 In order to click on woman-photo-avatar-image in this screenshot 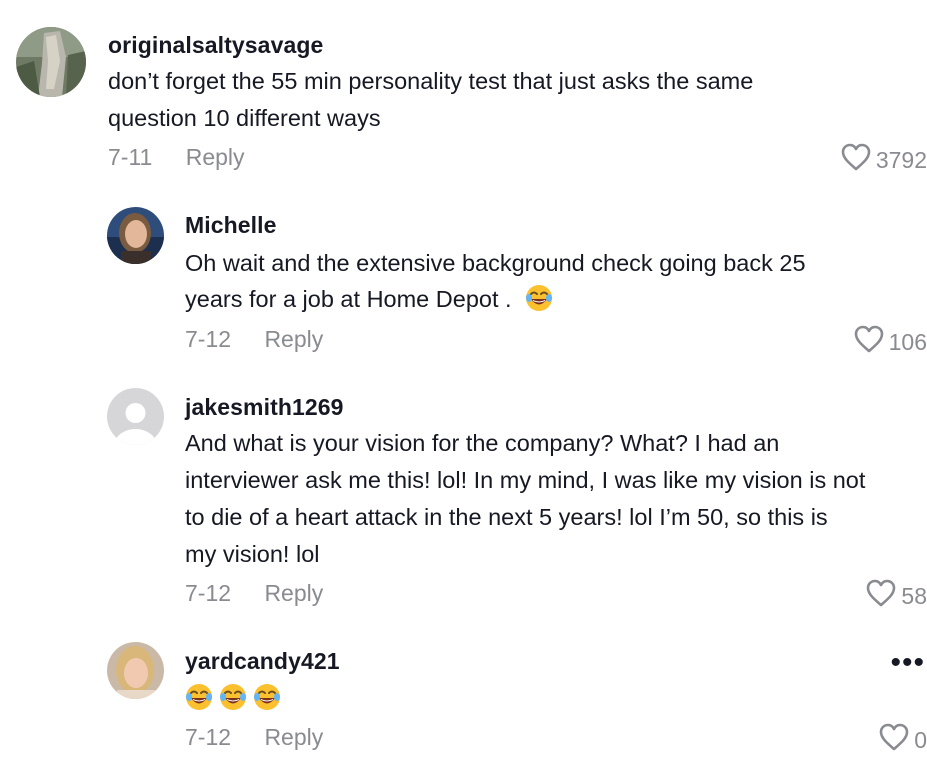, I will do `click(135, 235)`.